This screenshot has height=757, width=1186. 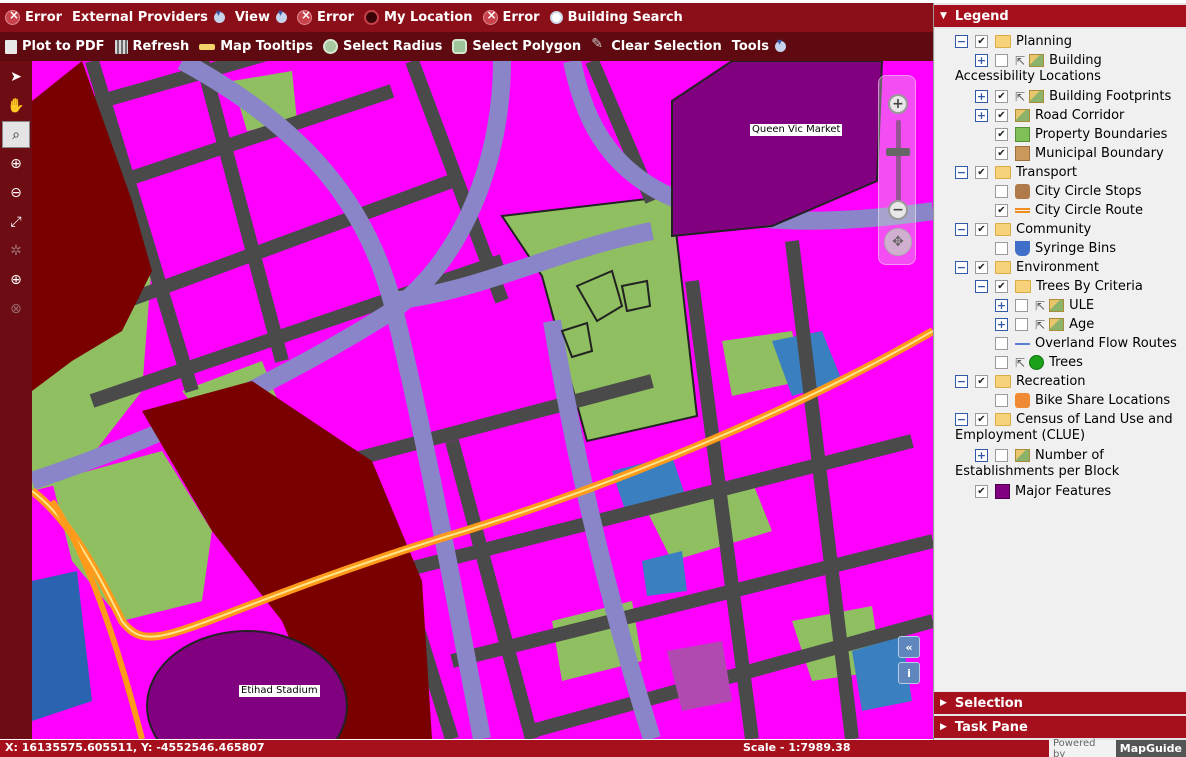 What do you see at coordinates (1066, 362) in the screenshot?
I see `legend-label: Trees` at bounding box center [1066, 362].